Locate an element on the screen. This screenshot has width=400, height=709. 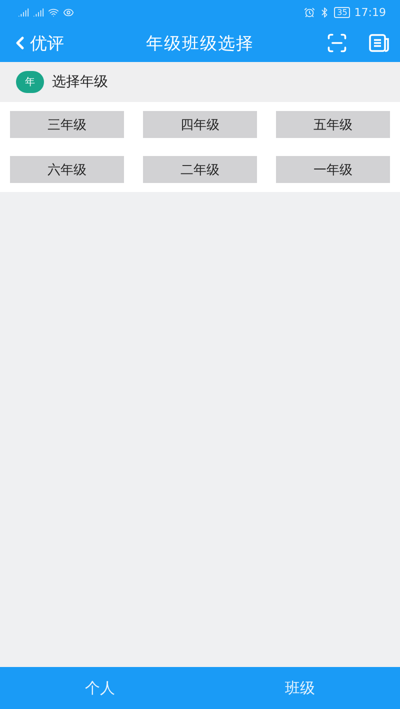
page-title: 年级班级选择 is located at coordinates (200, 43).